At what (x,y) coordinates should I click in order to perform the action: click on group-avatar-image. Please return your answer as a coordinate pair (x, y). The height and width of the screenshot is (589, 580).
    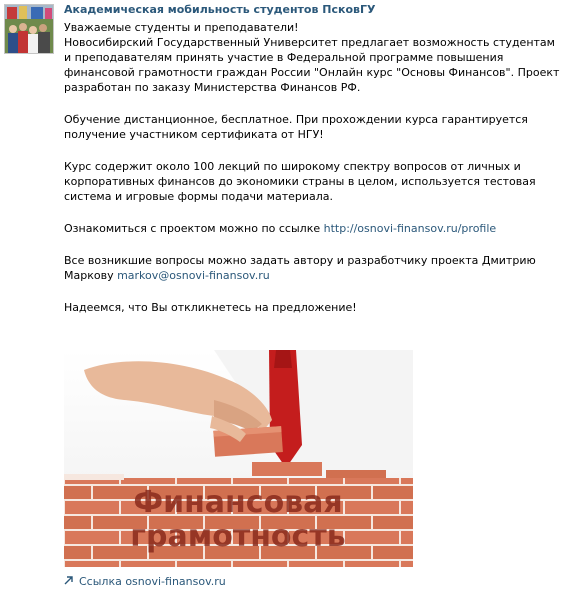
    Looking at the image, I should click on (29, 29).